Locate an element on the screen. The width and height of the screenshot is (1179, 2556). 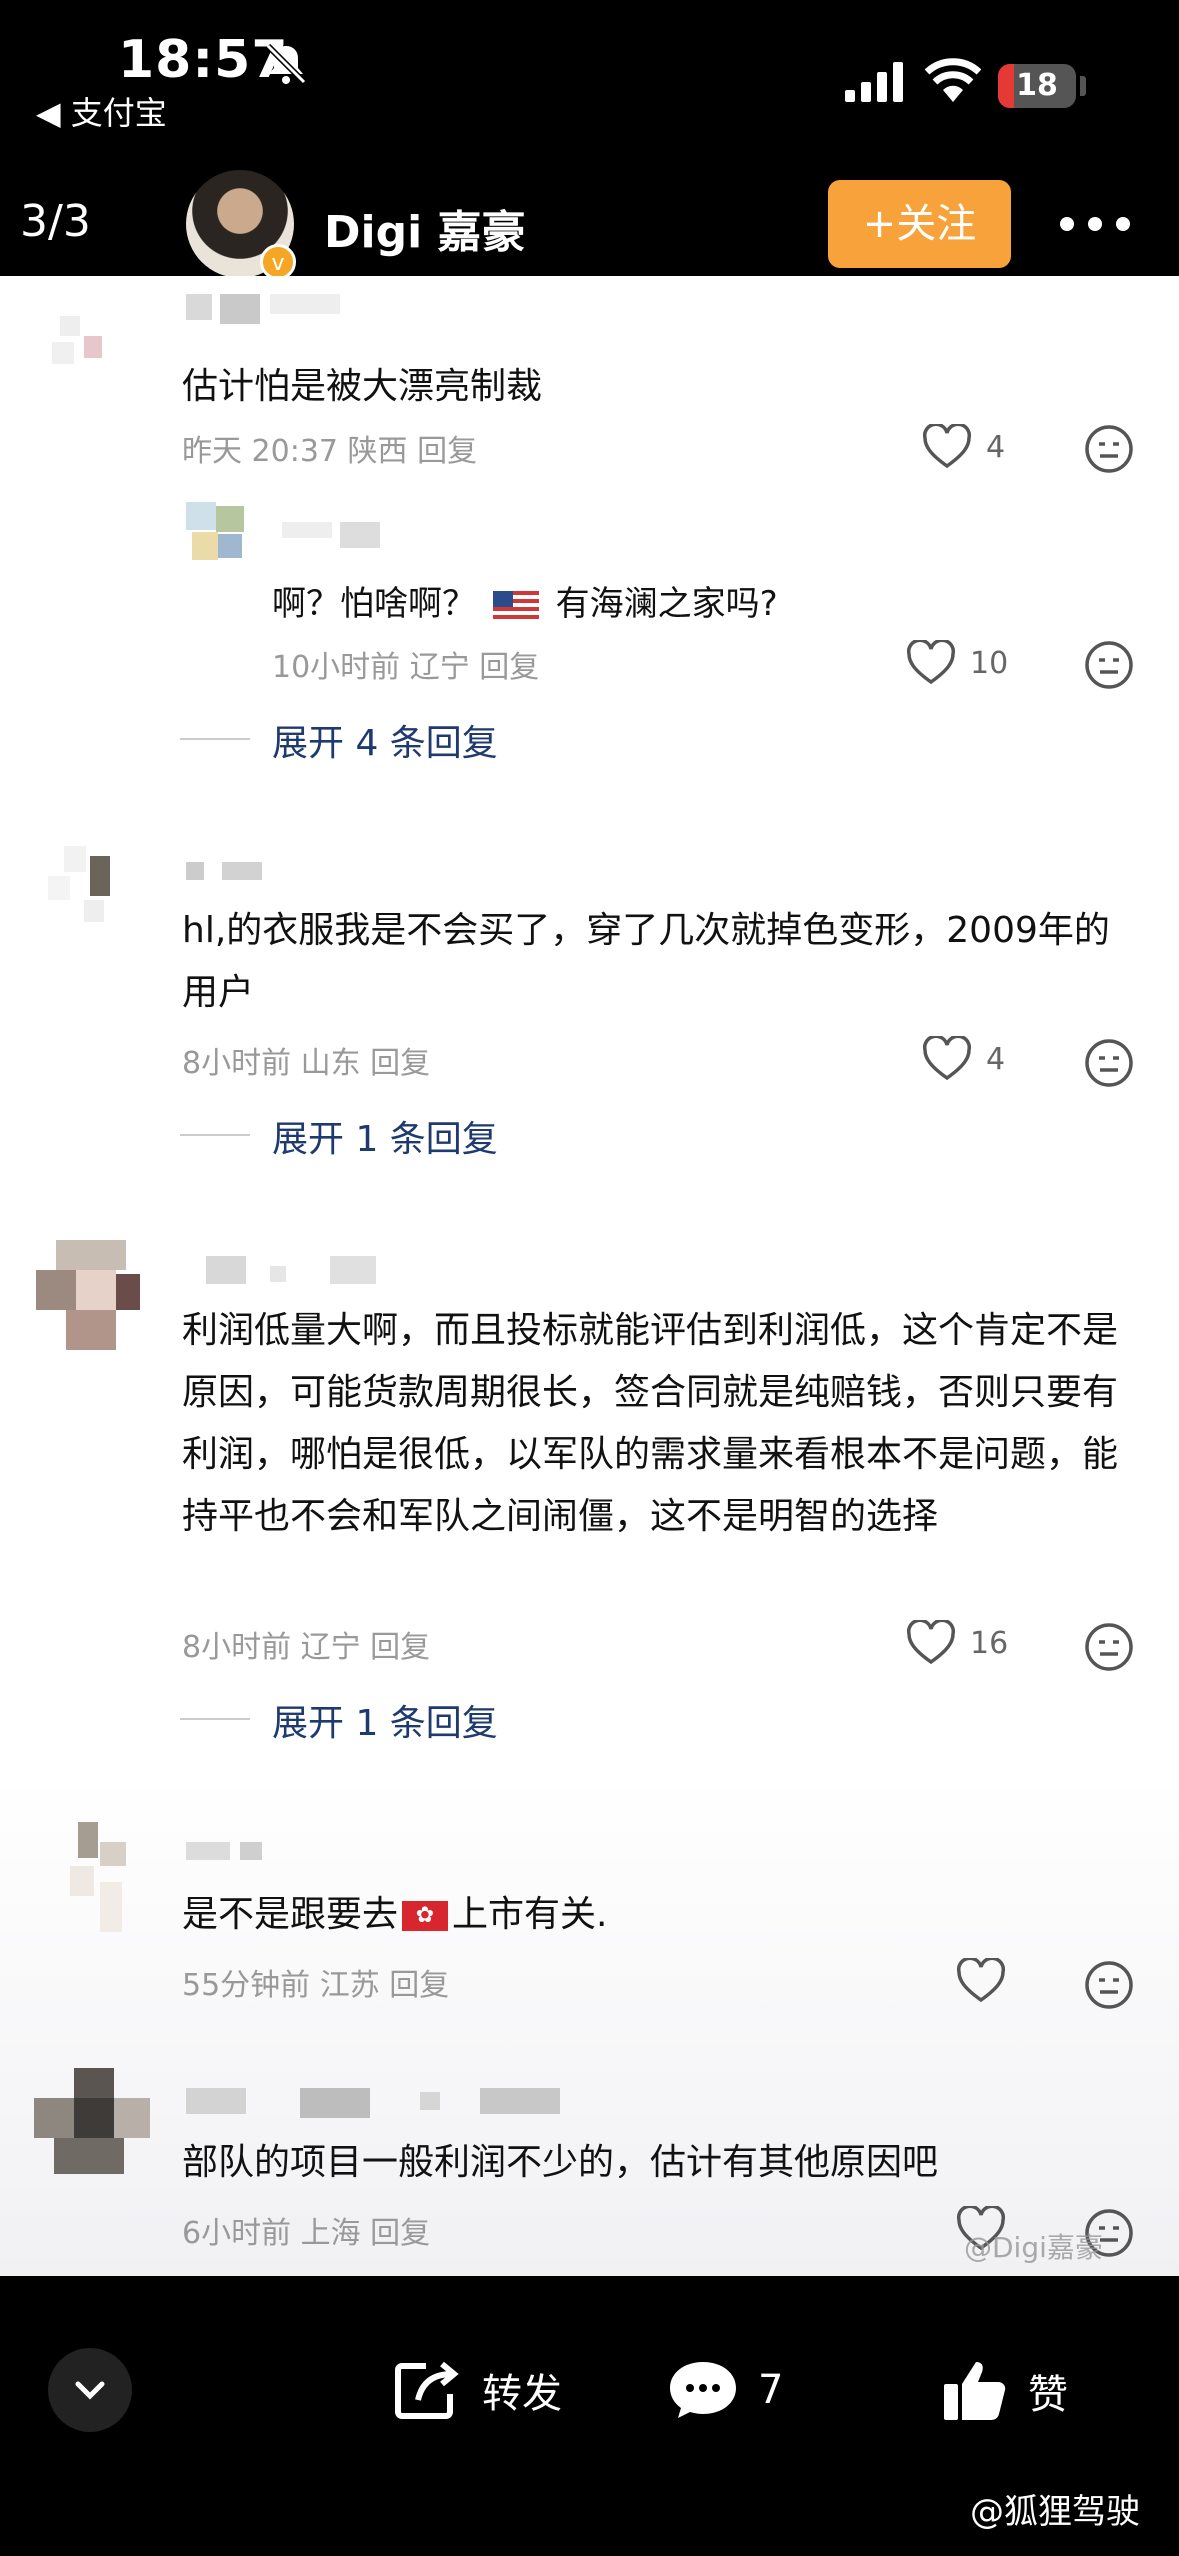
mute-bell-icon is located at coordinates (286, 64).